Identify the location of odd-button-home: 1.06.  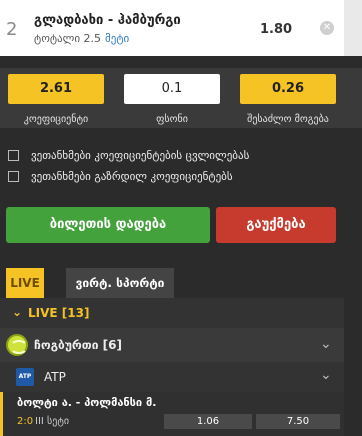
(208, 421).